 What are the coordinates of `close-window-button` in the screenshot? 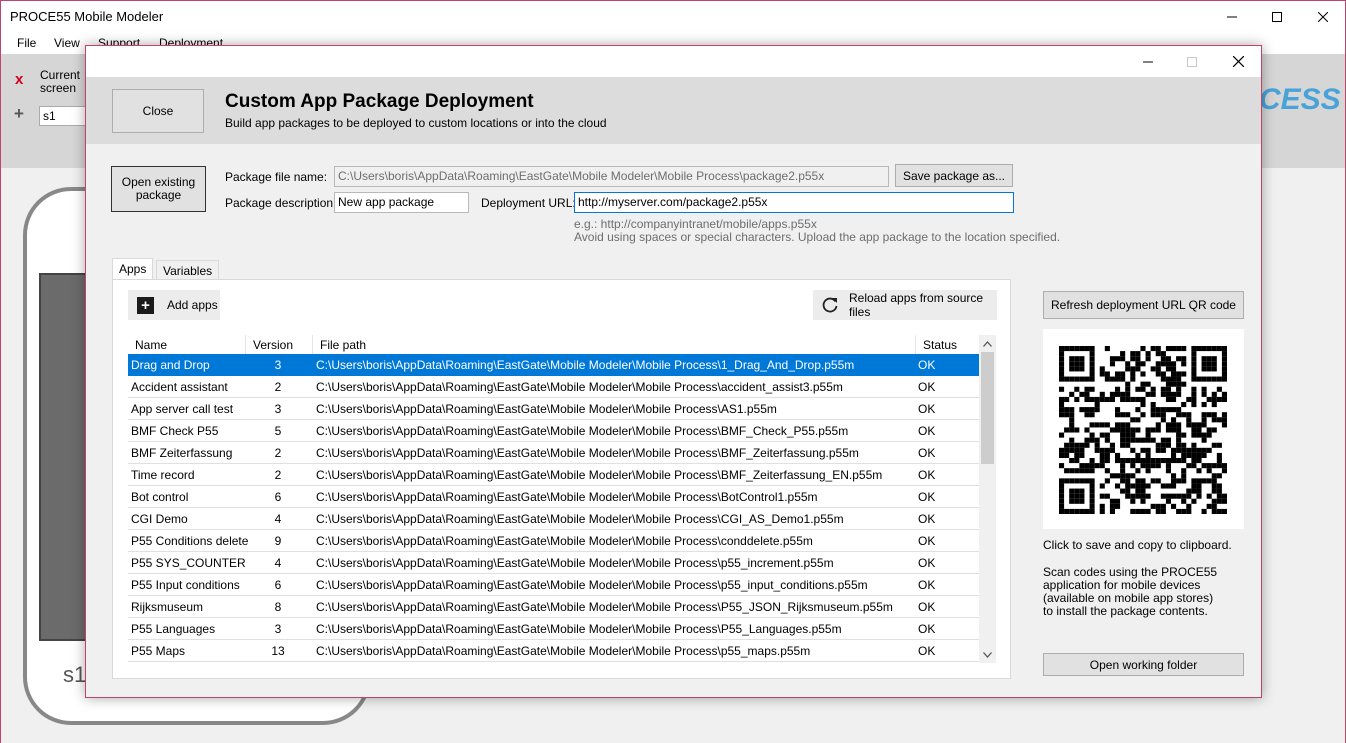 It's located at (1323, 16).